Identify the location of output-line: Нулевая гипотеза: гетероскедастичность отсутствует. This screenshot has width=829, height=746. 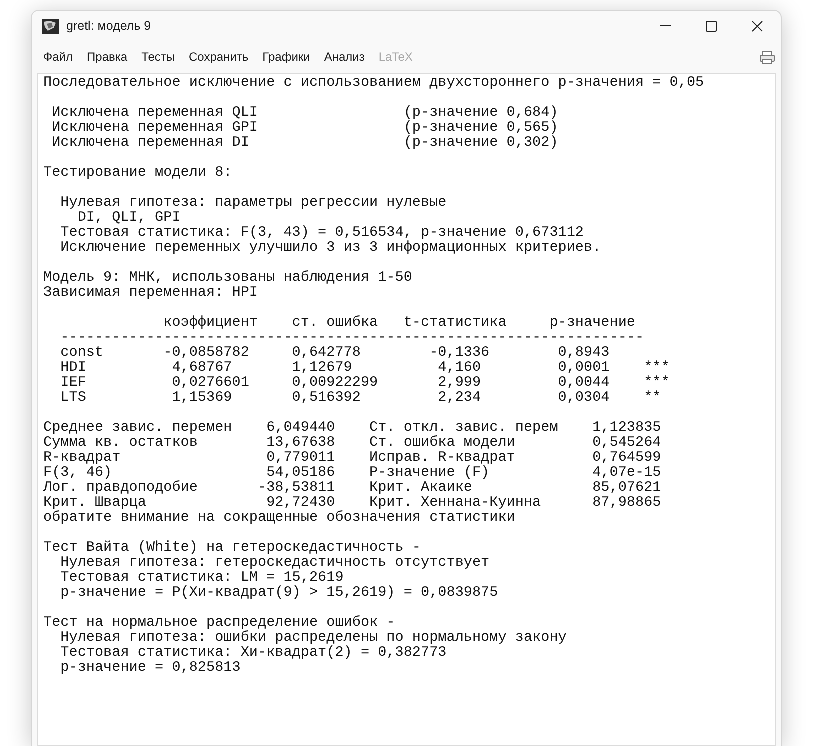
(275, 563).